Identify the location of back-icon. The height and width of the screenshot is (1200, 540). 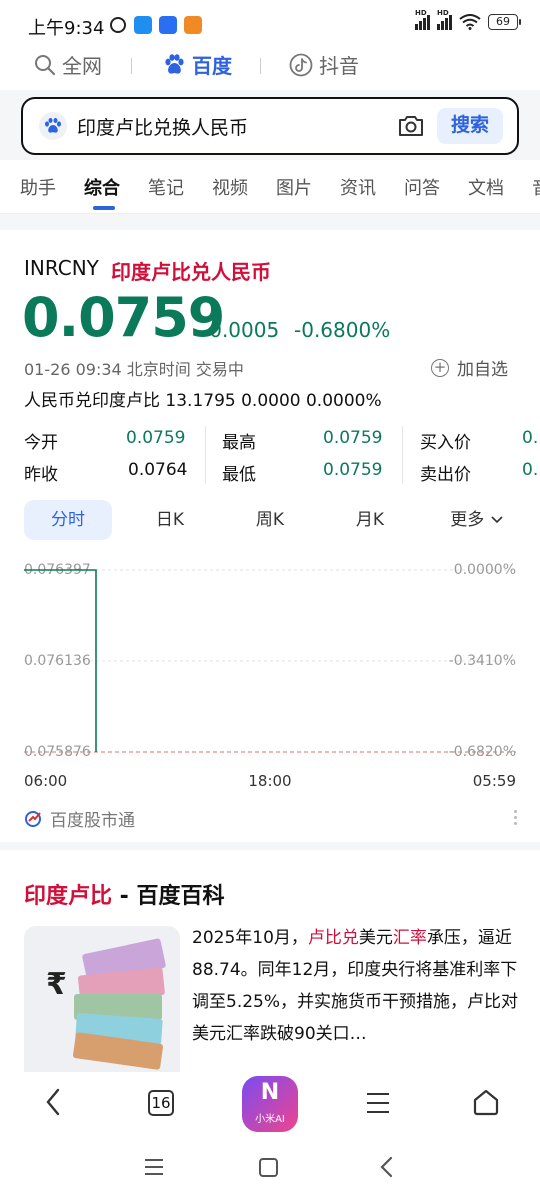
(54, 1102).